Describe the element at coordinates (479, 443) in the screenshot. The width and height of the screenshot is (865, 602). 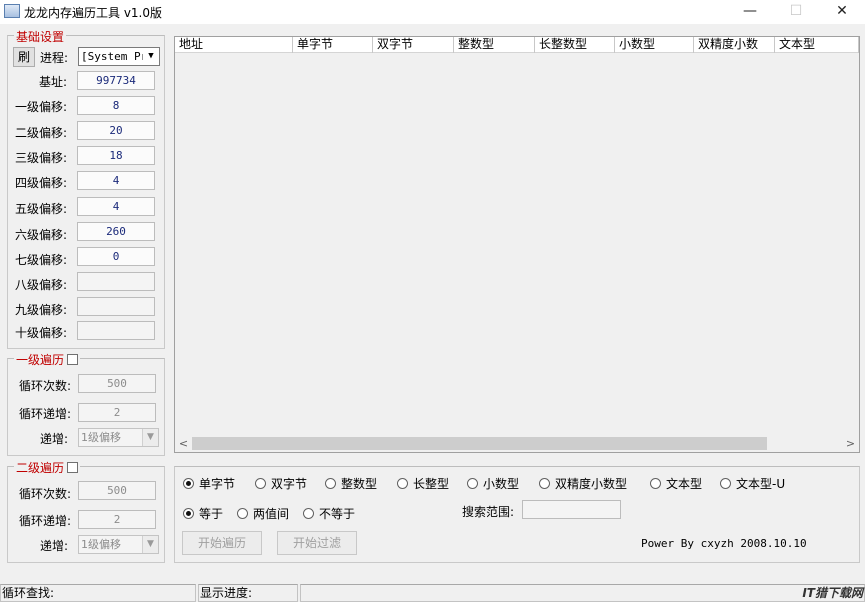
I see `scrollbar-thumb` at that location.